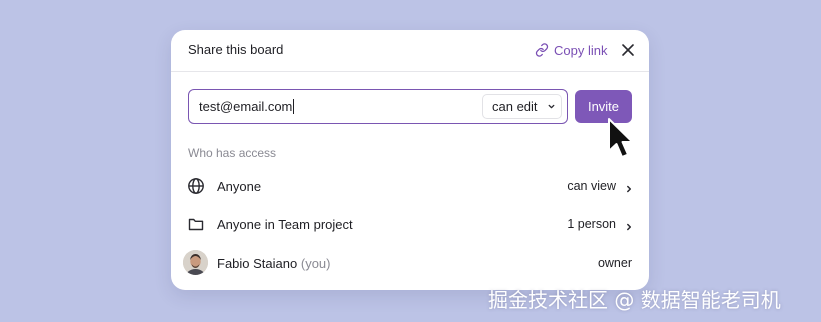 The width and height of the screenshot is (821, 322). What do you see at coordinates (232, 153) in the screenshot?
I see `who-has-access-label: Who has access` at bounding box center [232, 153].